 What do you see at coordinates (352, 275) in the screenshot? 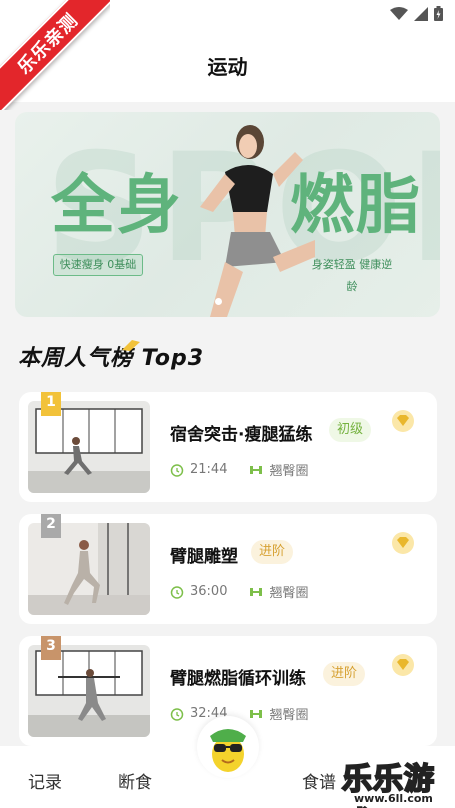
I see `banner-right-tag: 身姿轻盈 健康逆龄` at bounding box center [352, 275].